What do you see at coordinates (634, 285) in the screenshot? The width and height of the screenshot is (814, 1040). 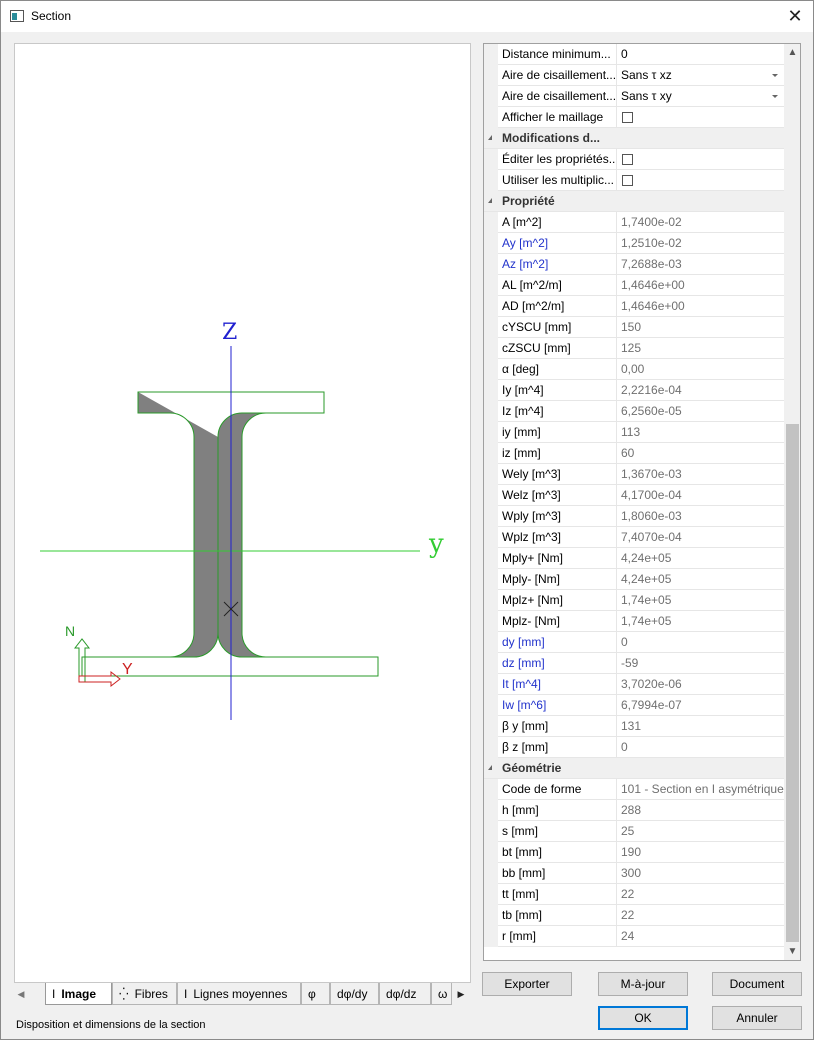 I see `prop-row: AL [m^2/m] 1,4646e+00` at bounding box center [634, 285].